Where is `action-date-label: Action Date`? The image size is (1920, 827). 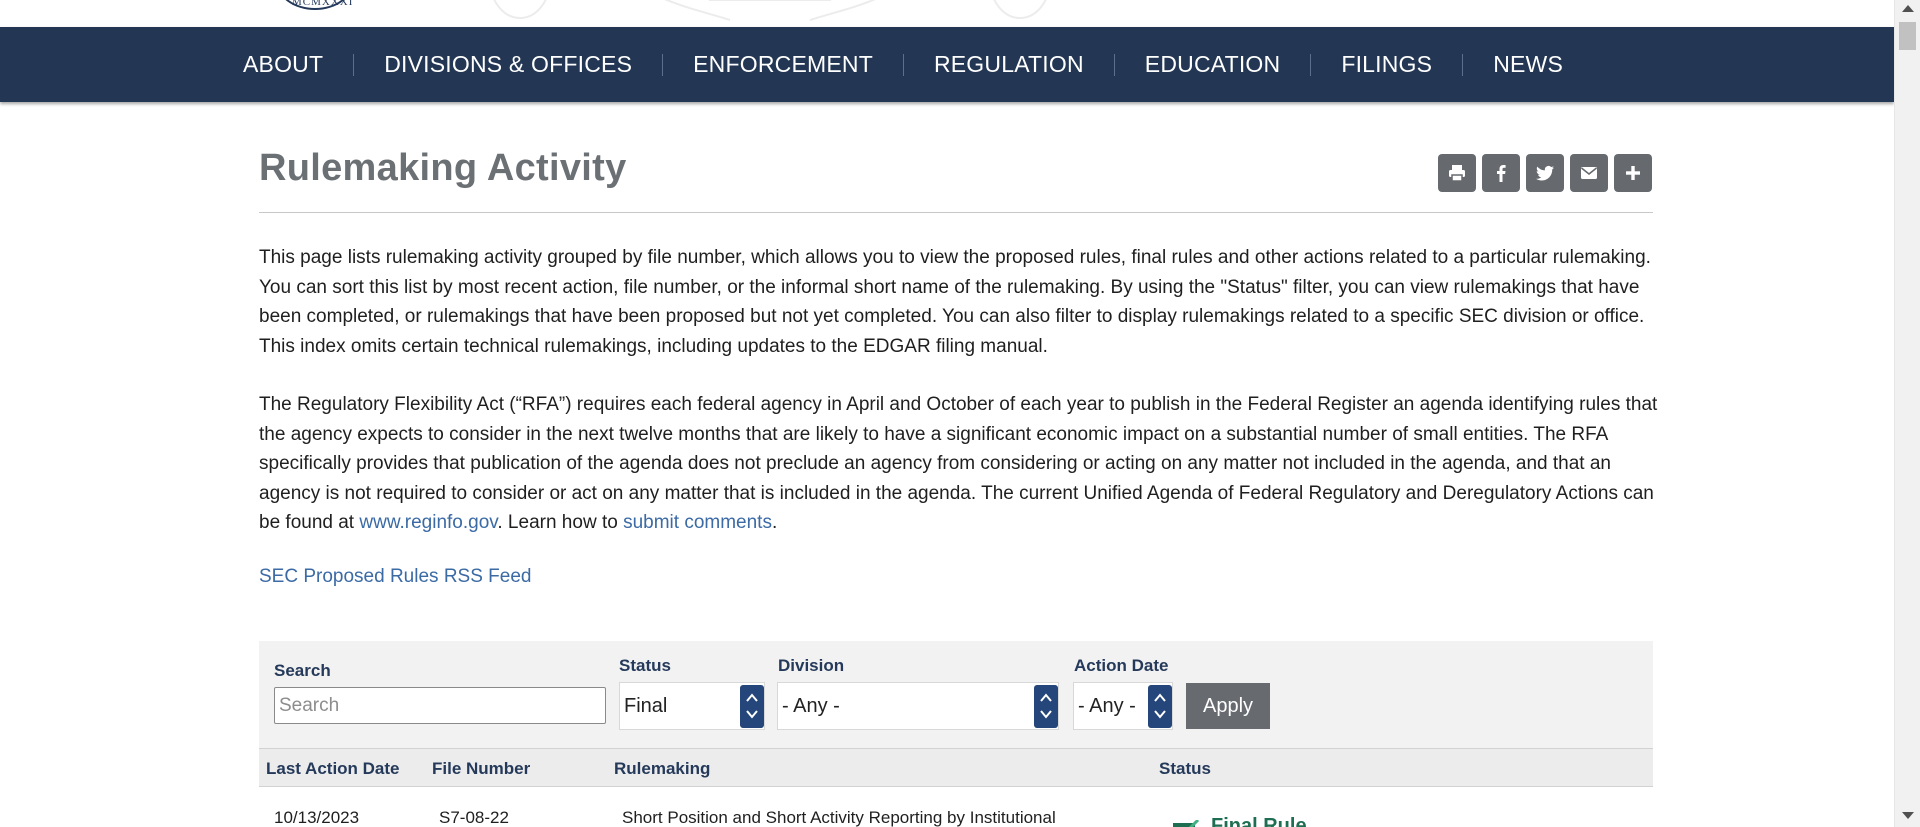
action-date-label: Action Date is located at coordinates (1121, 665).